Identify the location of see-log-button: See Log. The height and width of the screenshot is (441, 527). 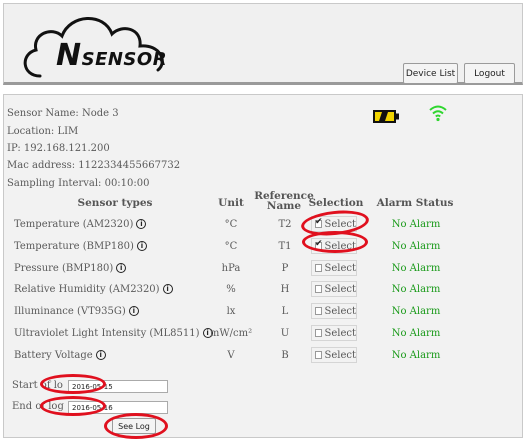
(134, 426).